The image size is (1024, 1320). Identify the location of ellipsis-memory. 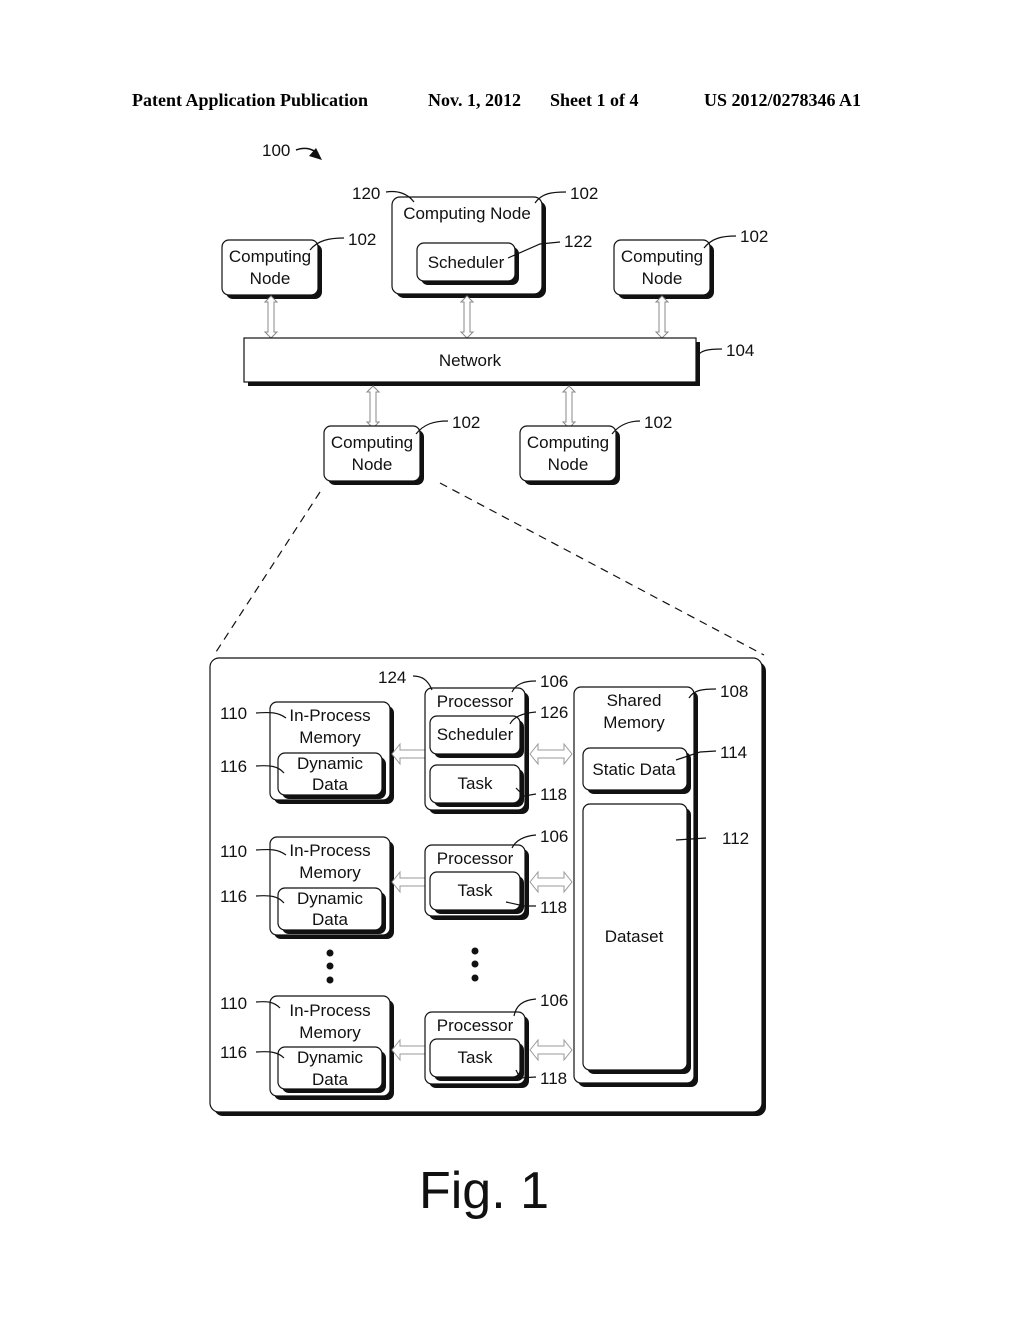
(330, 966).